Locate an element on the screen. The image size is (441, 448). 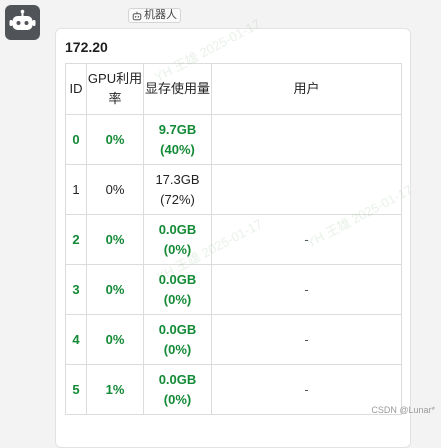
server-ip-title: 172.20 is located at coordinates (86, 47).